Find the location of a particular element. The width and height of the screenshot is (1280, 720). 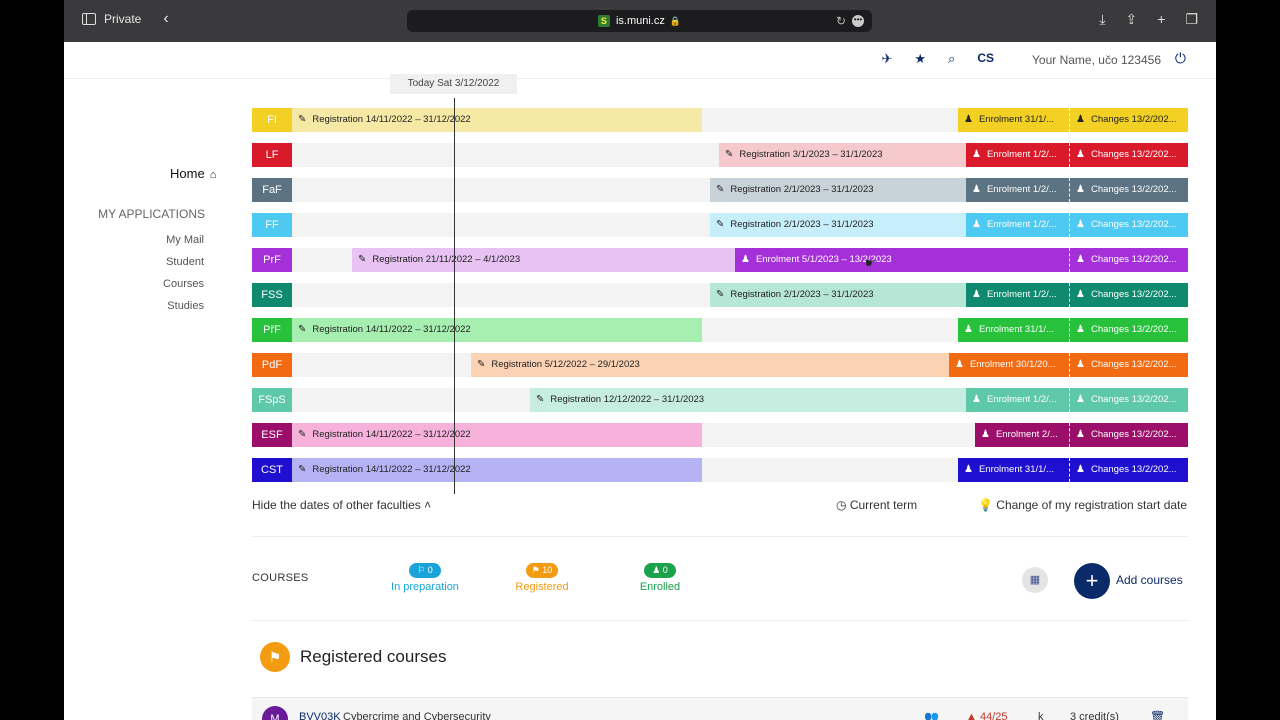

logout-icon: ⏻ is located at coordinates (1180, 58).